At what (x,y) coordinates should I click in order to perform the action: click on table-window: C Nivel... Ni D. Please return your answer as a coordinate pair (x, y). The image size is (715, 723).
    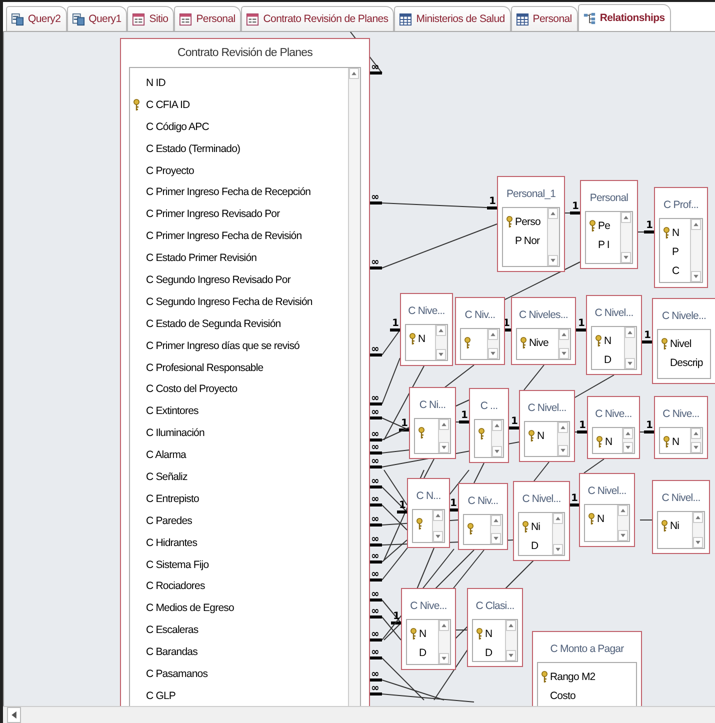
    Looking at the image, I should click on (541, 521).